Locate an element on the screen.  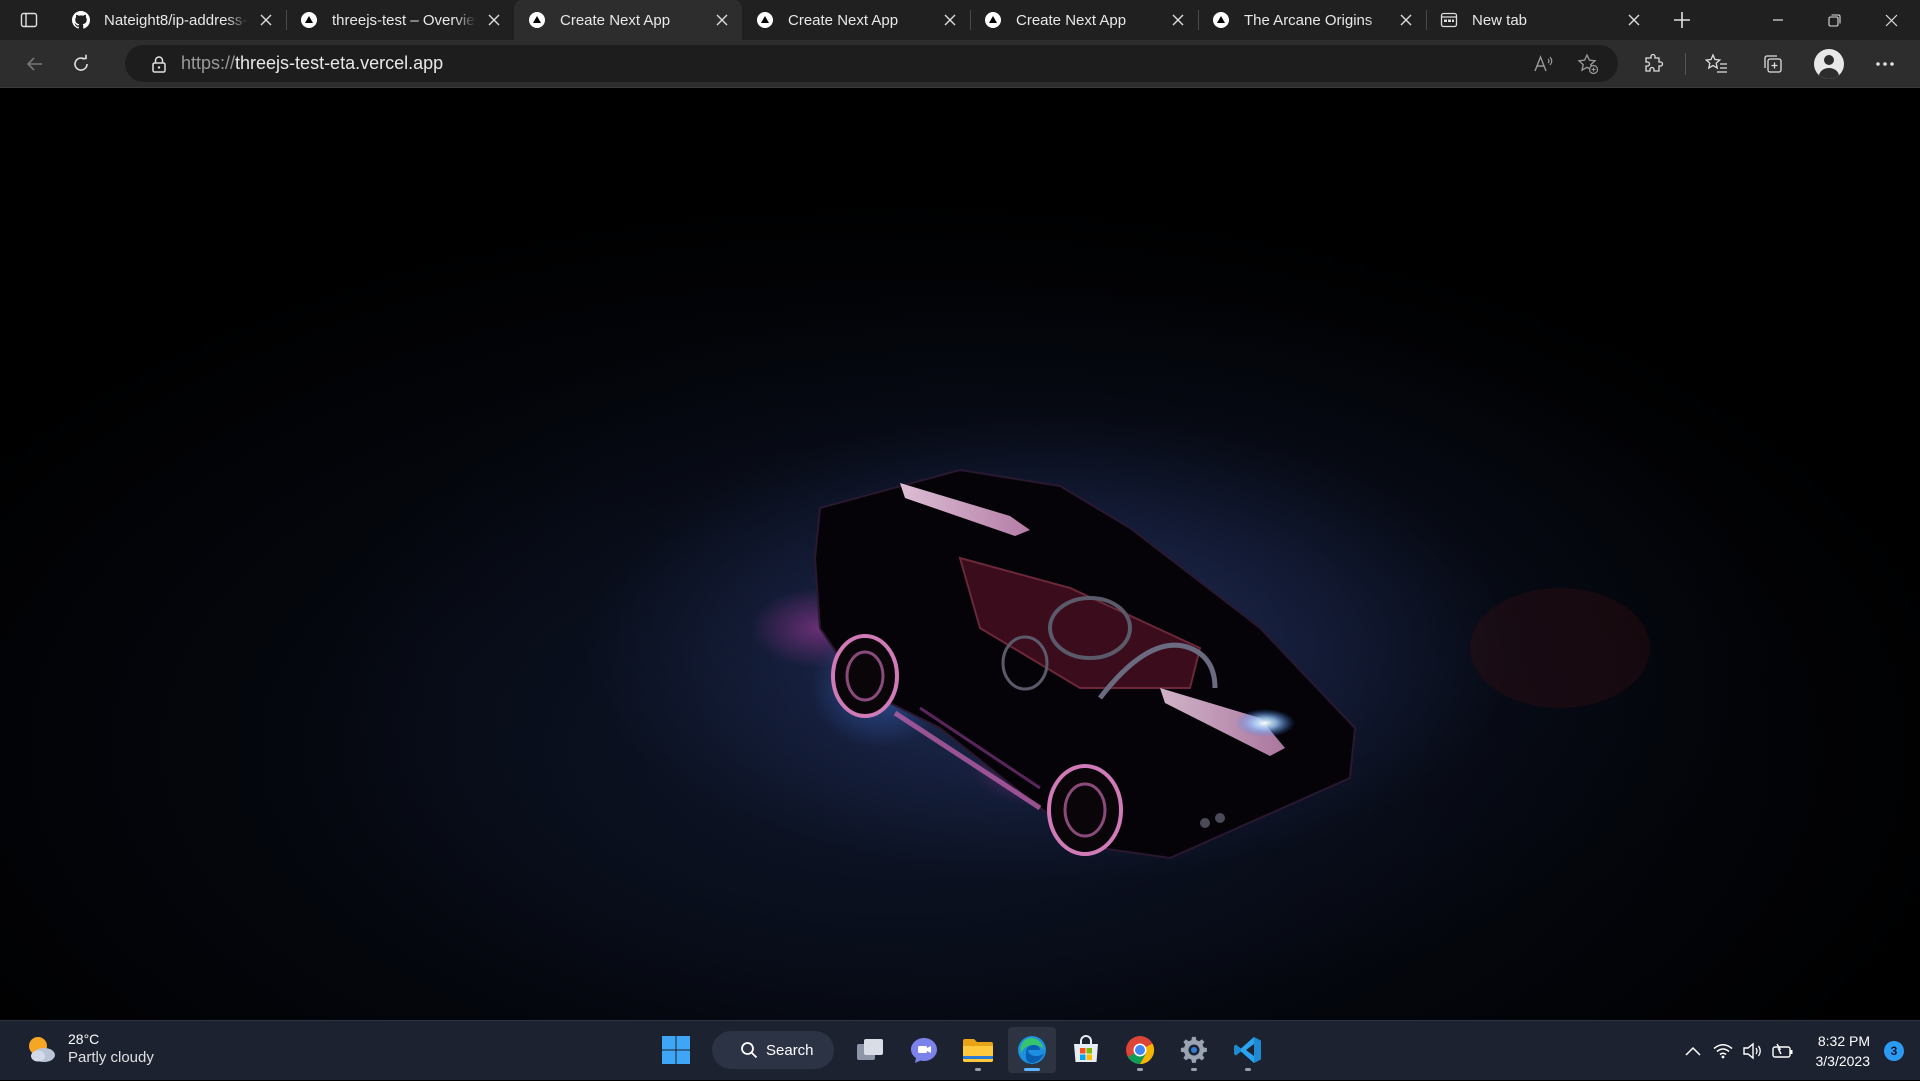
windows-logo-icon is located at coordinates (676, 1050).